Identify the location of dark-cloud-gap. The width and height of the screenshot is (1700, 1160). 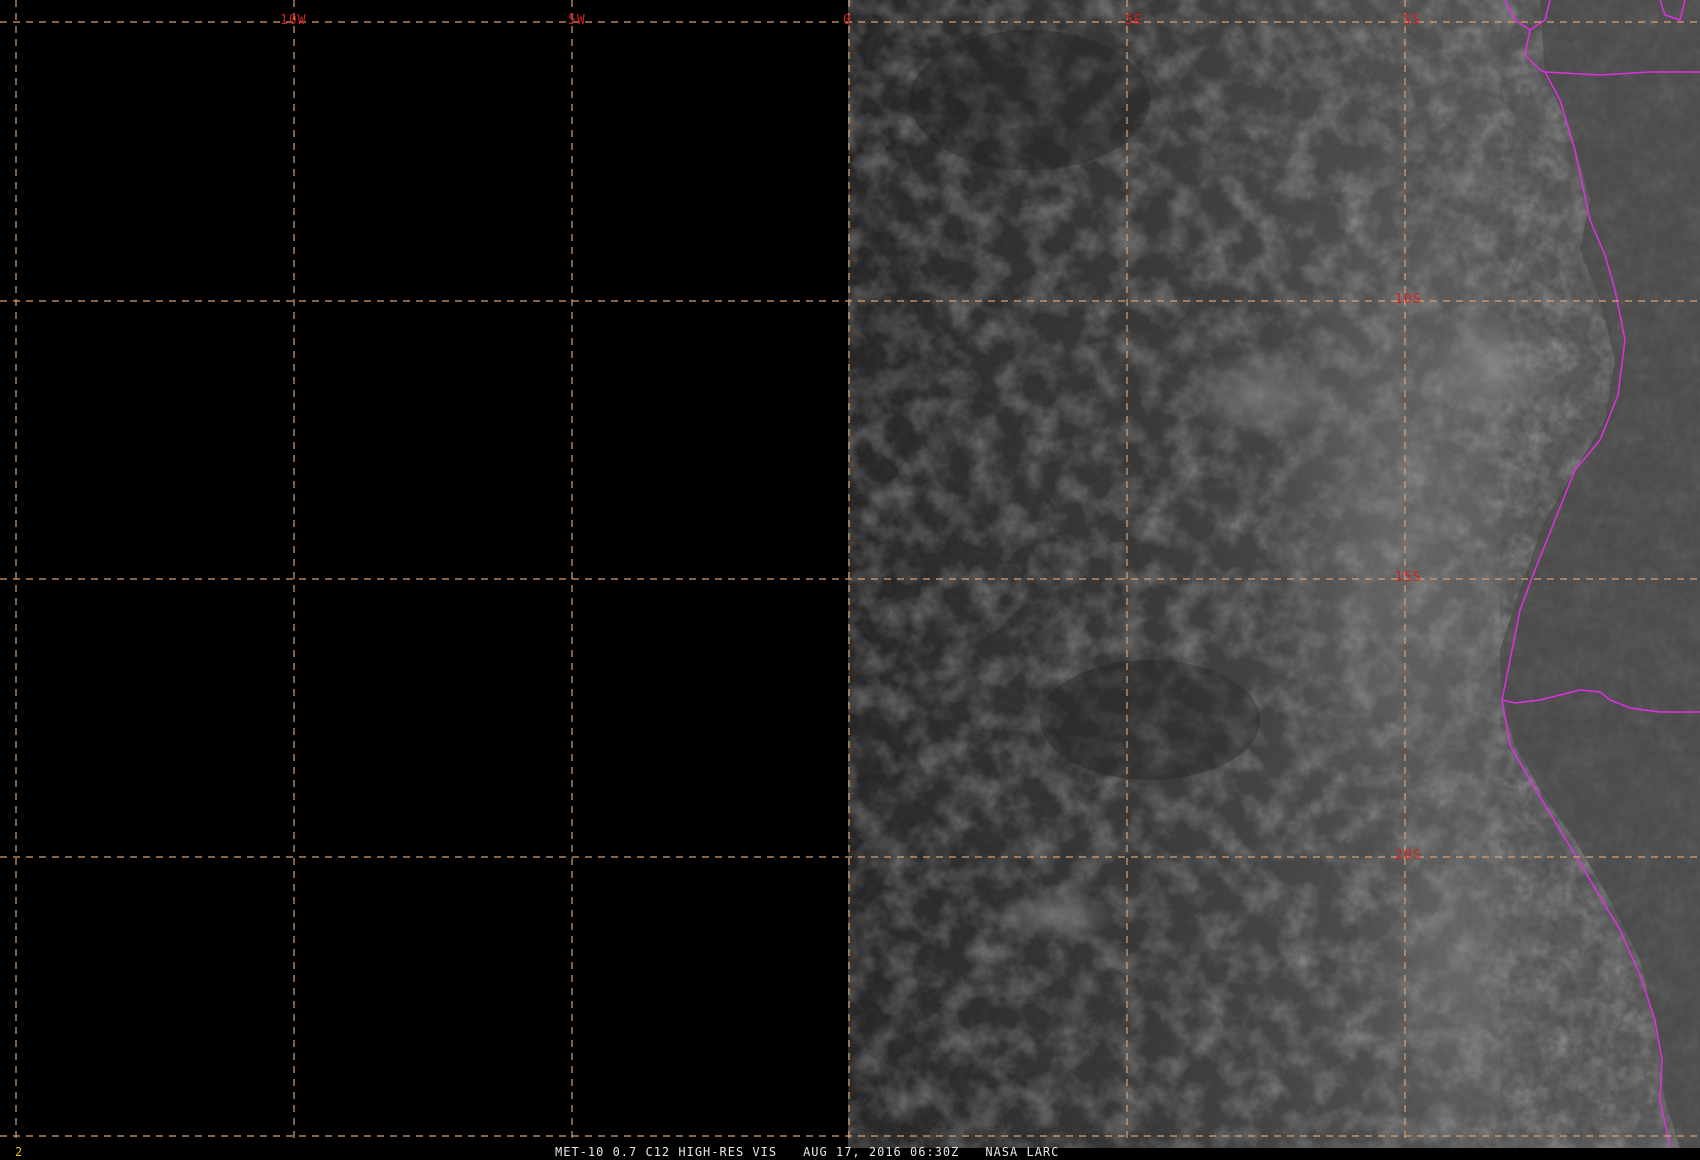
(1150, 720).